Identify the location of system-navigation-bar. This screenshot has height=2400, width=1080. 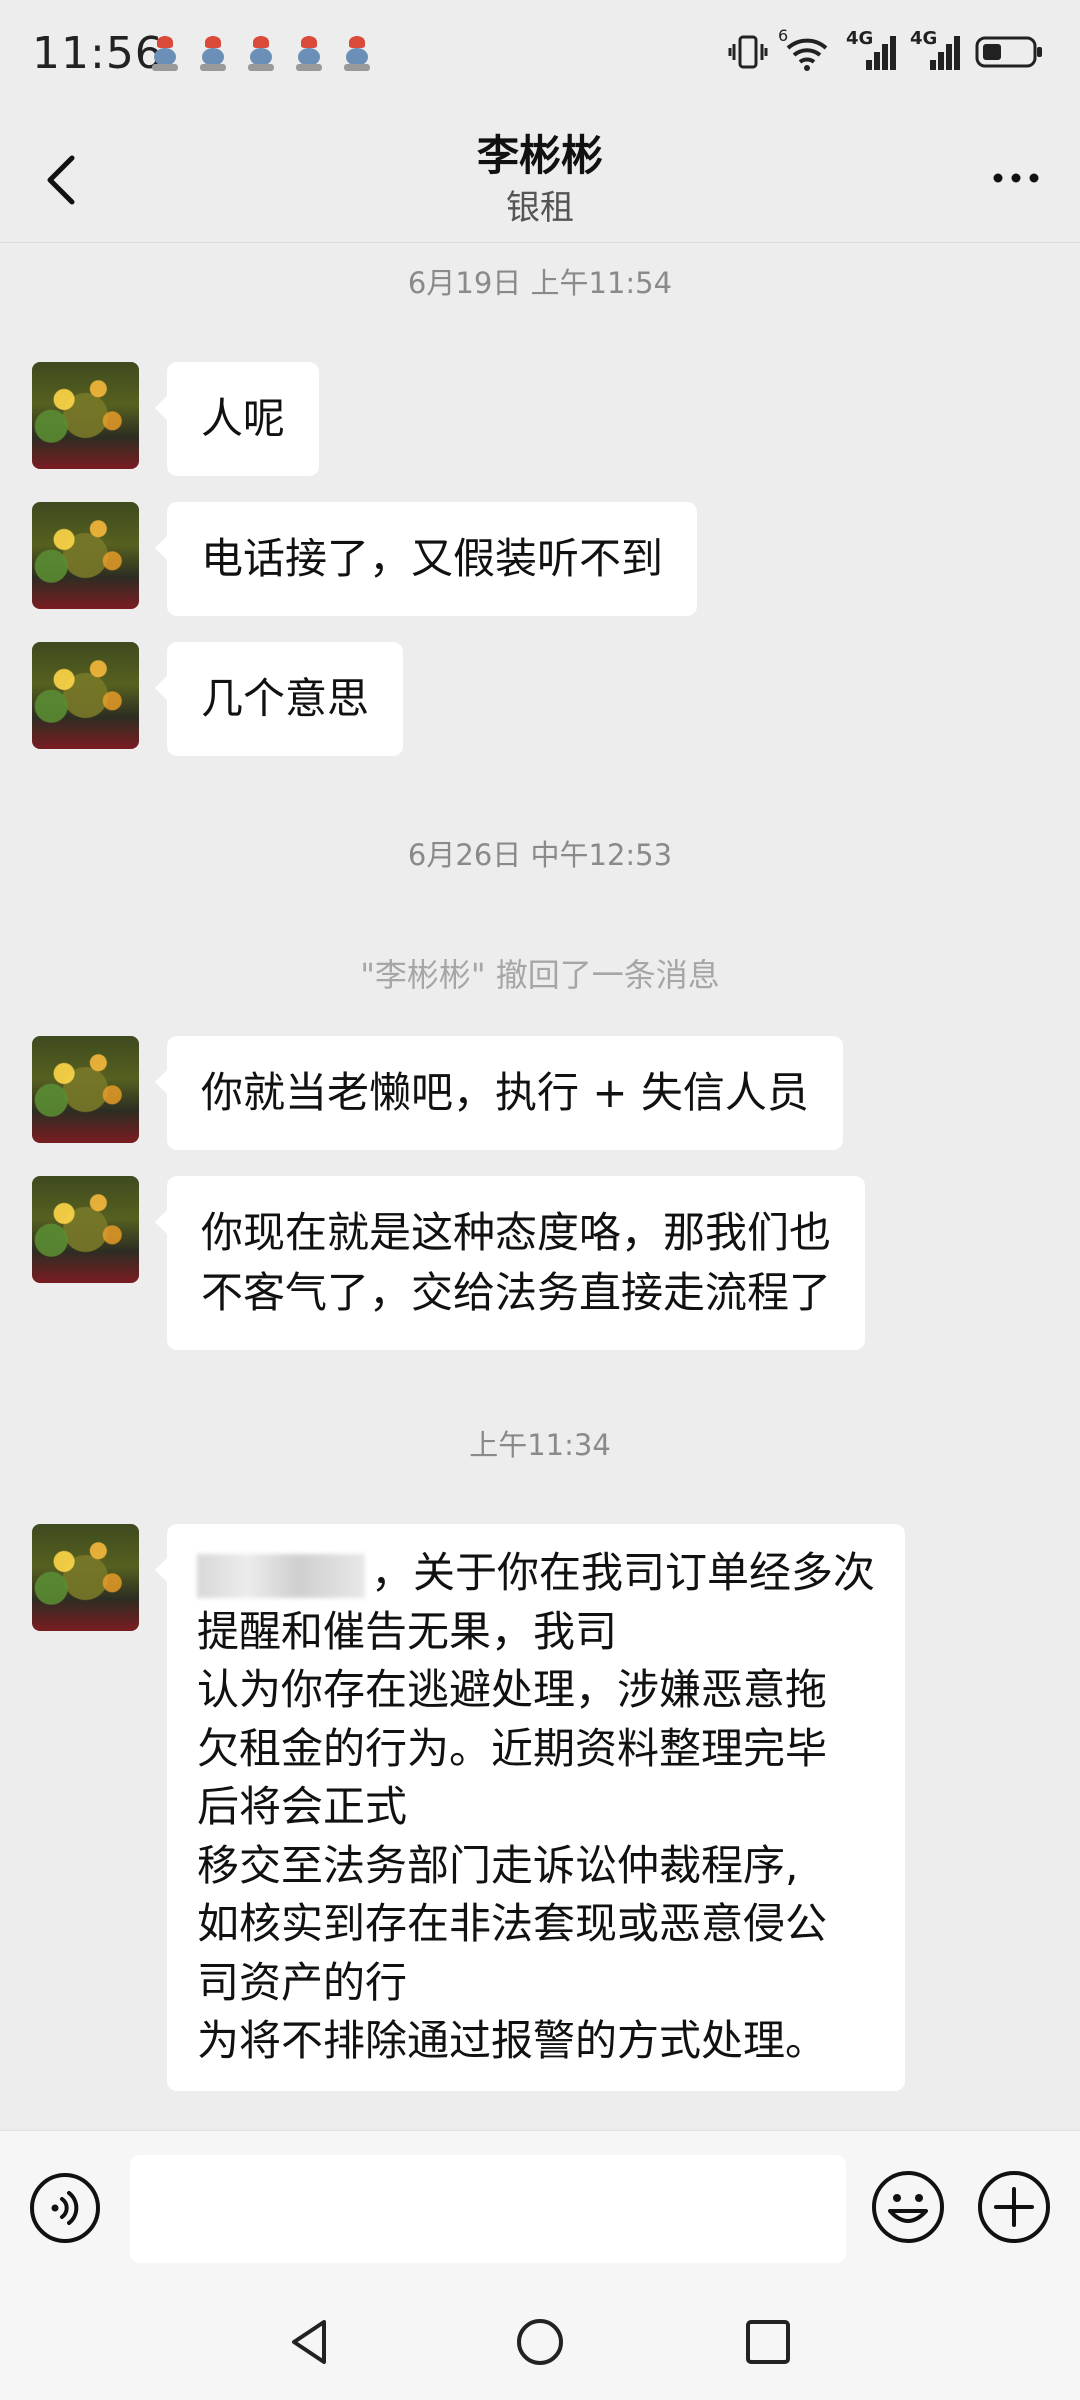
(540, 2341).